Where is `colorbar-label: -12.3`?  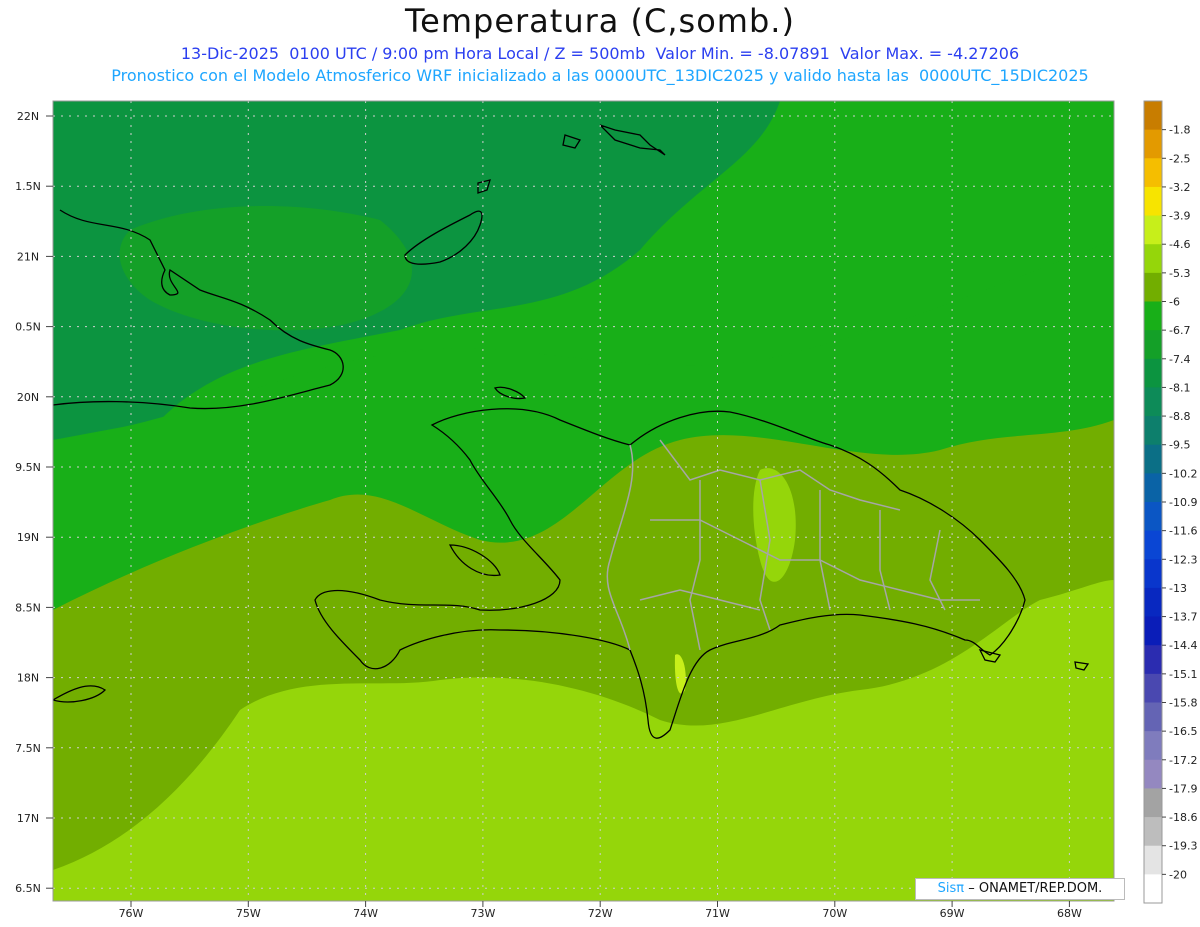
colorbar-label: -12.3 is located at coordinates (1183, 559).